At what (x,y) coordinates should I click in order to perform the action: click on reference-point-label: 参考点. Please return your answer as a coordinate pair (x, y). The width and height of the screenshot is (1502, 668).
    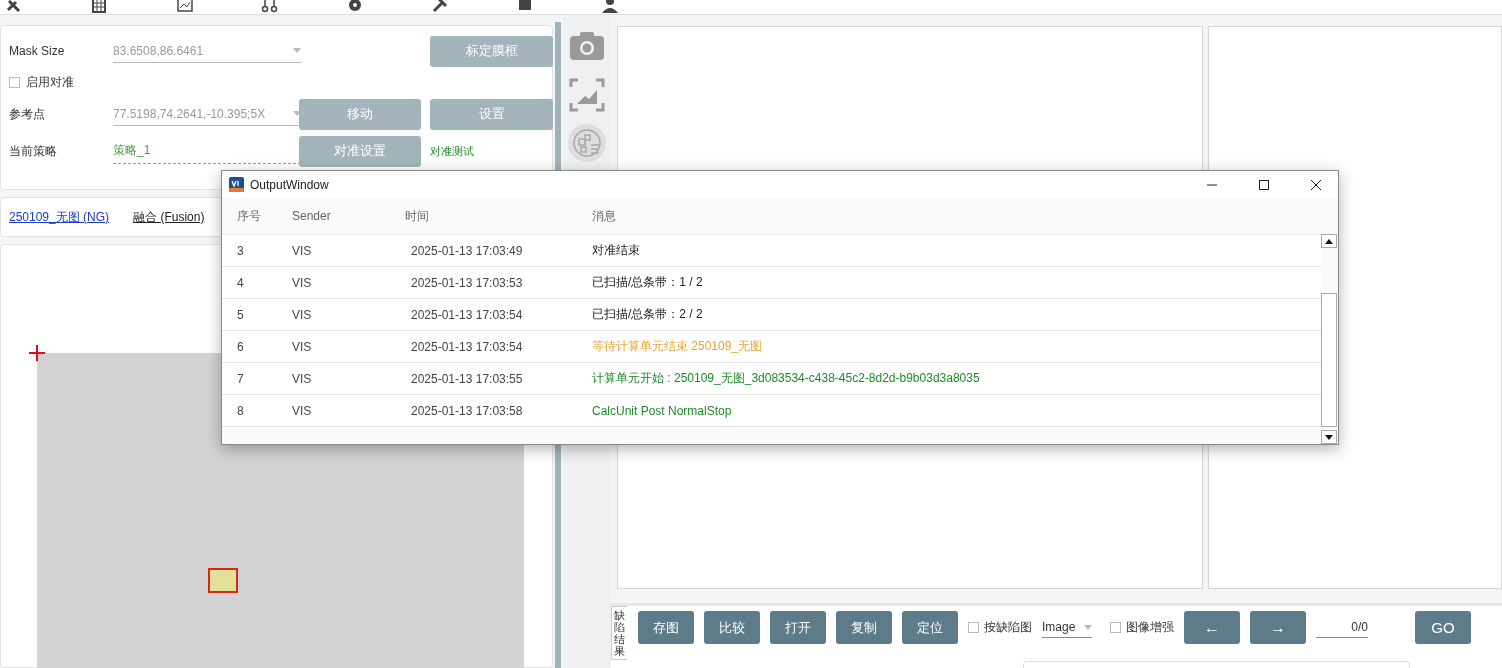
    Looking at the image, I should click on (27, 114).